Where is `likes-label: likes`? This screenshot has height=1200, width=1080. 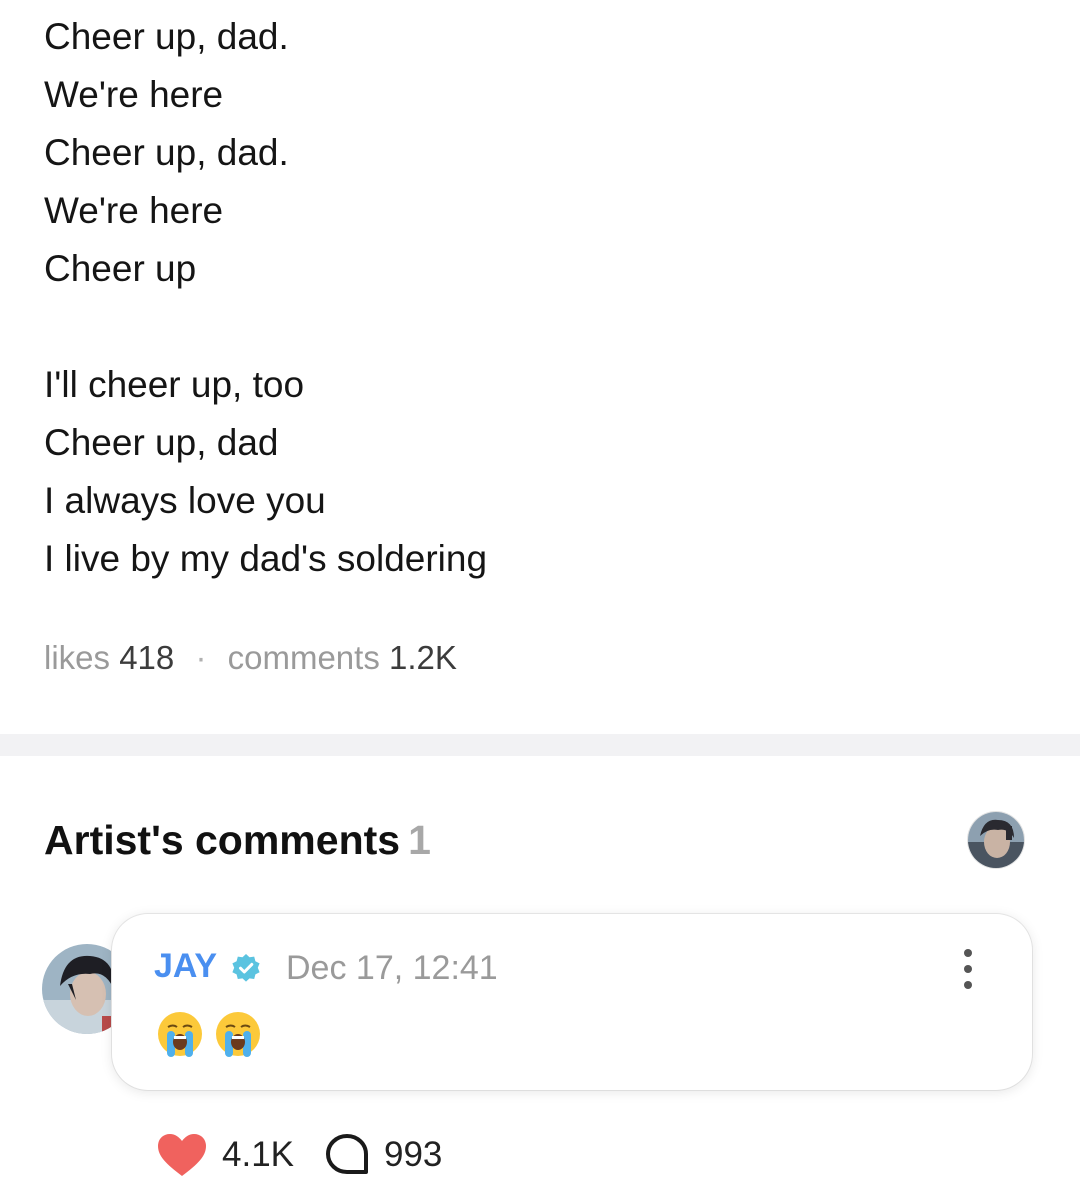 likes-label: likes is located at coordinates (77, 657).